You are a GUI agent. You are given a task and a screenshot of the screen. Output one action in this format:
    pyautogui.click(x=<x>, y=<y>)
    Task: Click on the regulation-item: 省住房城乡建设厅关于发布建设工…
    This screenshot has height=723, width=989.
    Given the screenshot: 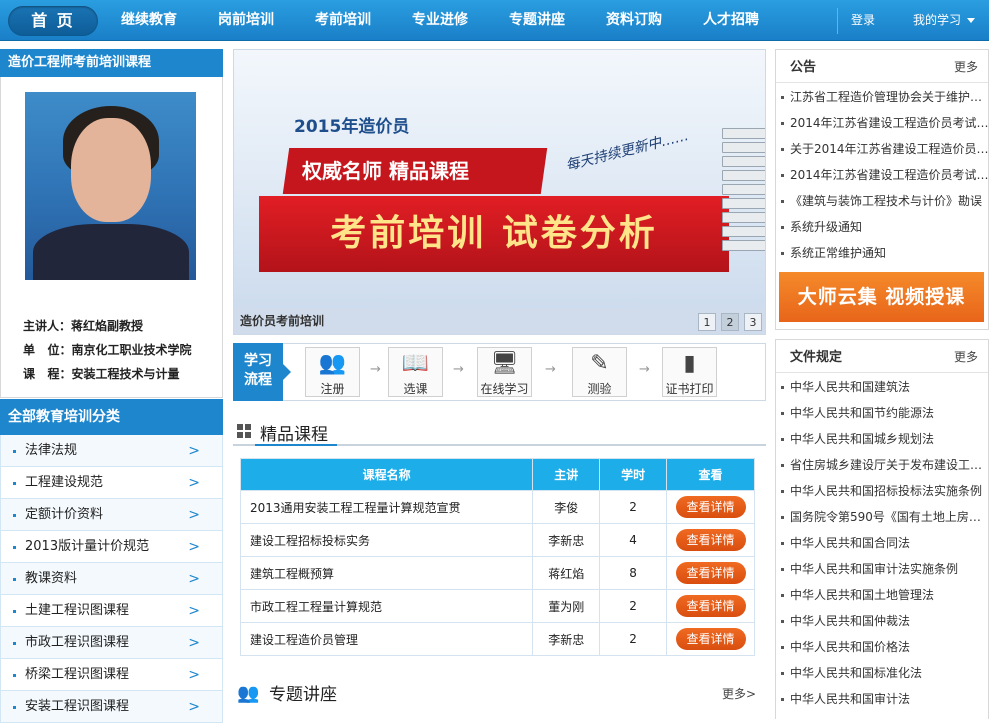 What is the action you would take?
    pyautogui.click(x=882, y=465)
    